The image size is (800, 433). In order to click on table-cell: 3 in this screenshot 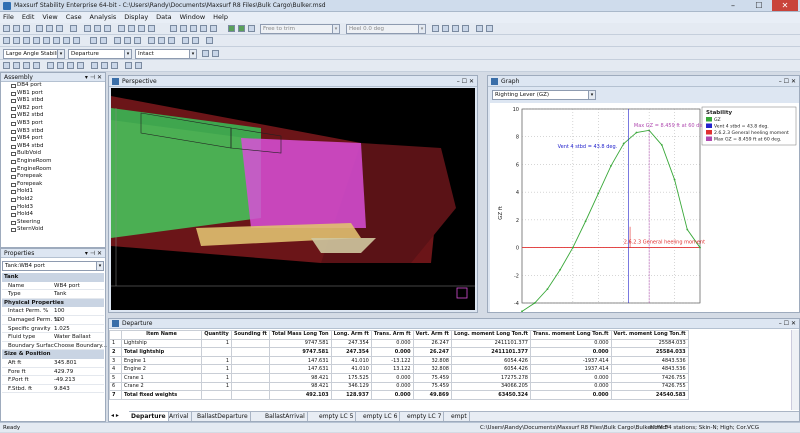, I will do `click(115, 360)`.